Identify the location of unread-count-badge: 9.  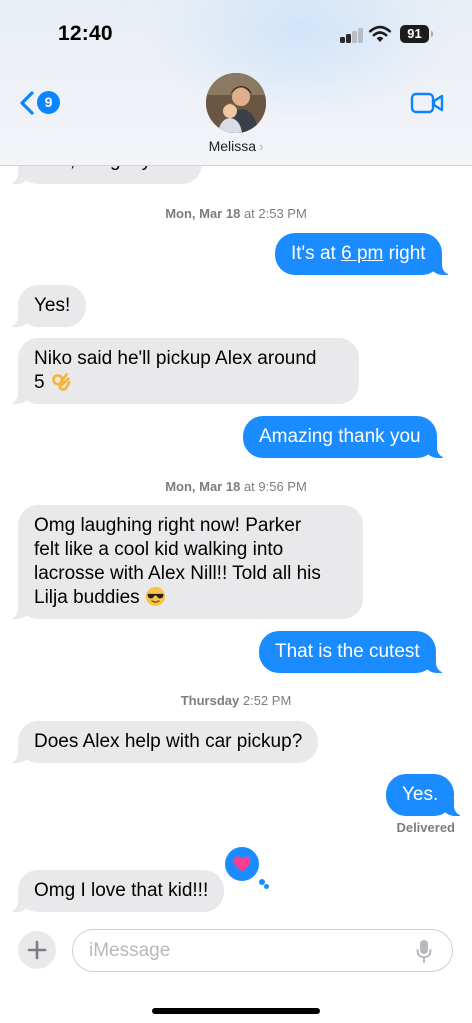
(48, 102).